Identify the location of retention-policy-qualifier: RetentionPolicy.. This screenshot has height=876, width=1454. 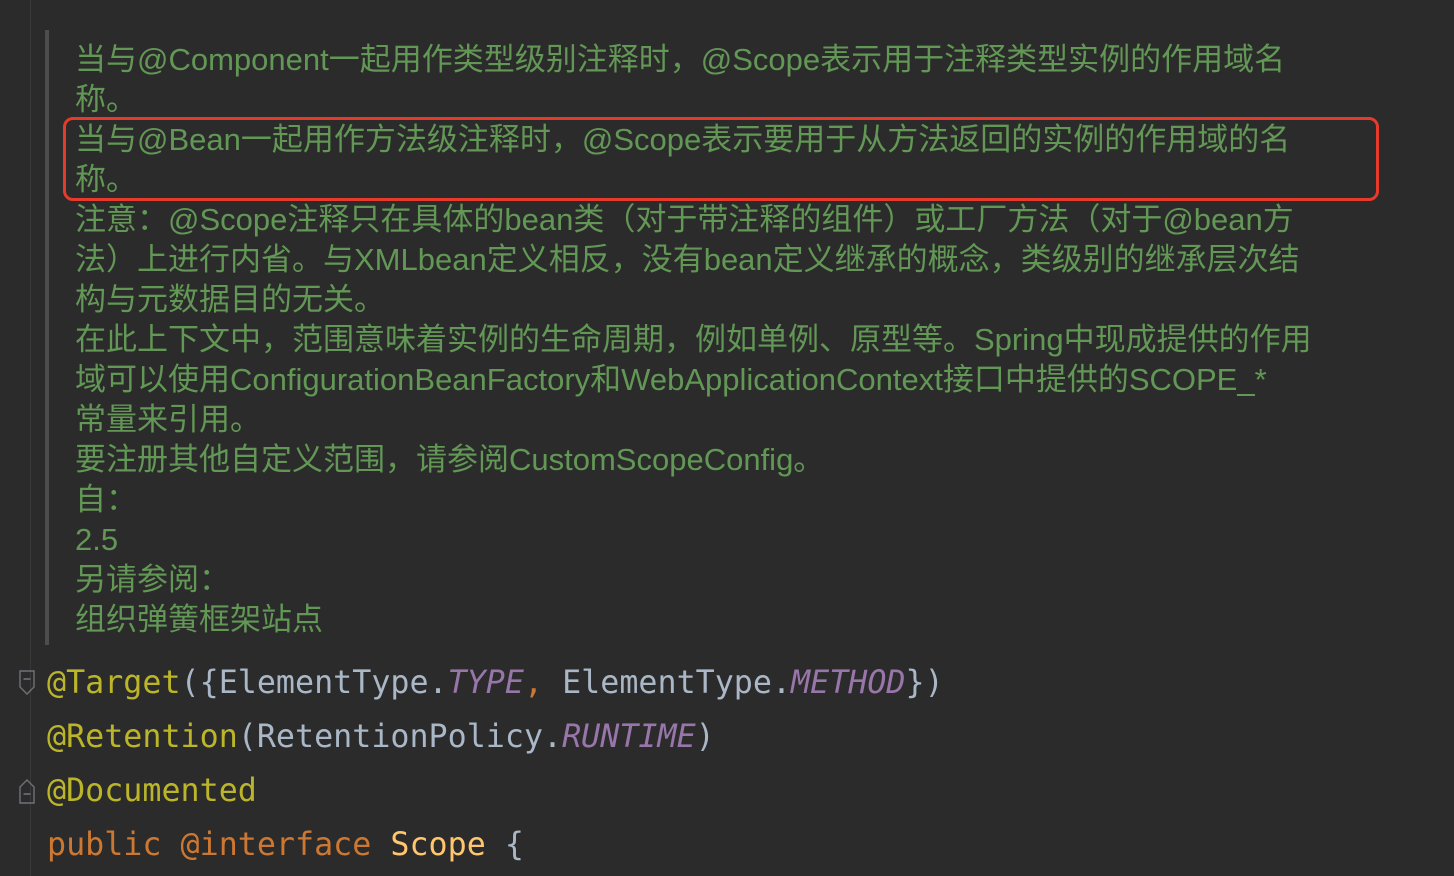
(409, 737).